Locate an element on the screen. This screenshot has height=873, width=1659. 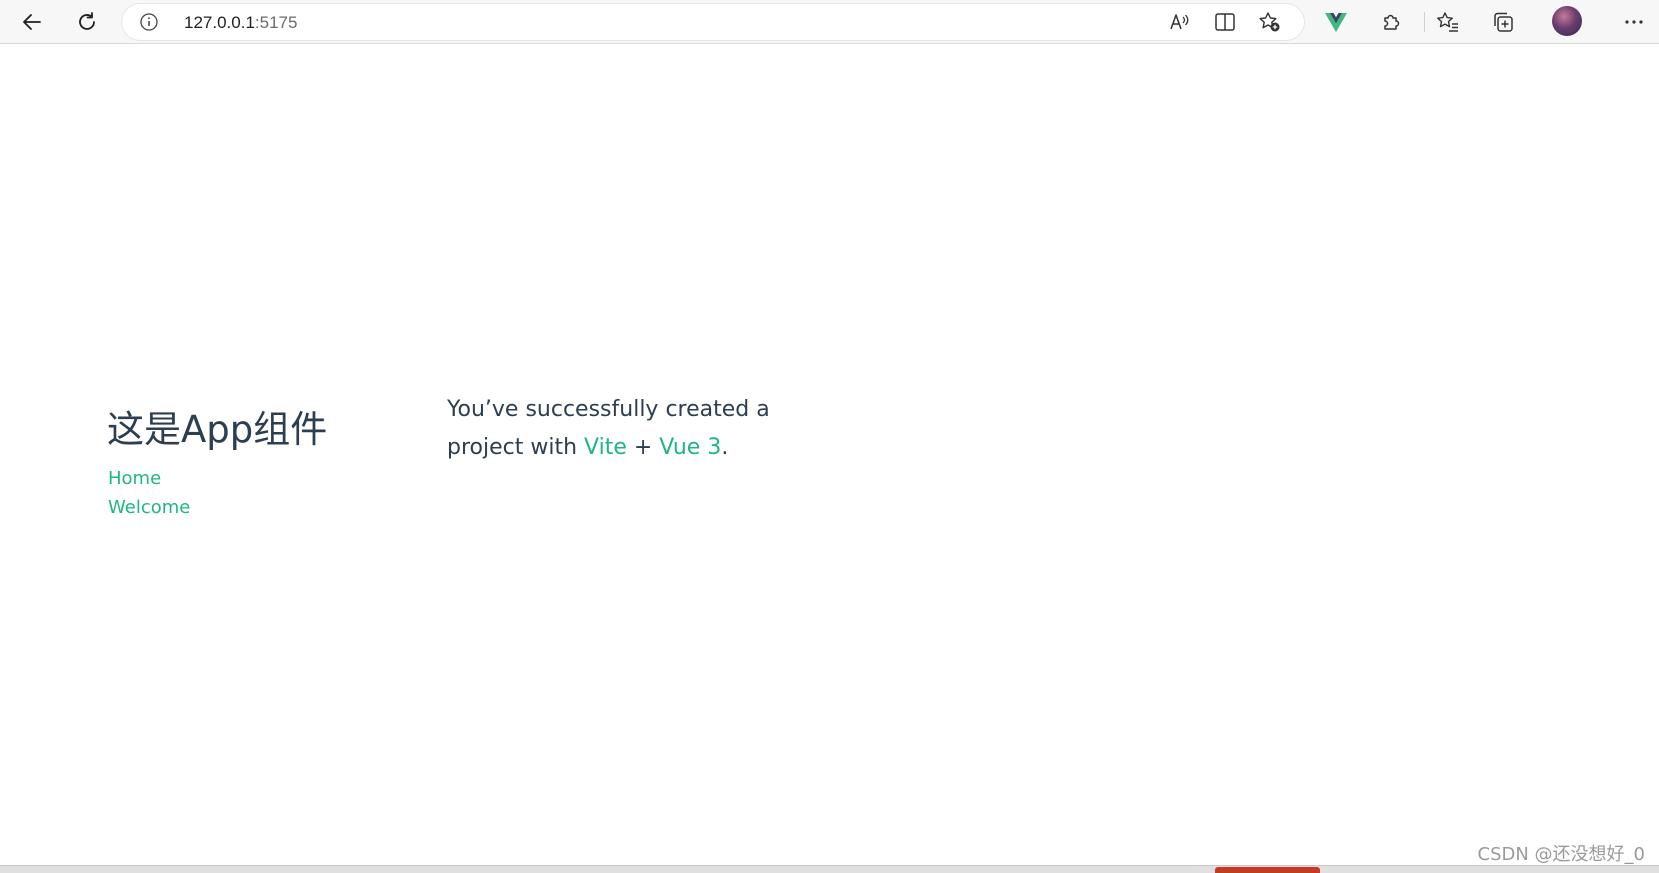
browser-toolbar: 127.0.0.1:5175 is located at coordinates (829, 22).